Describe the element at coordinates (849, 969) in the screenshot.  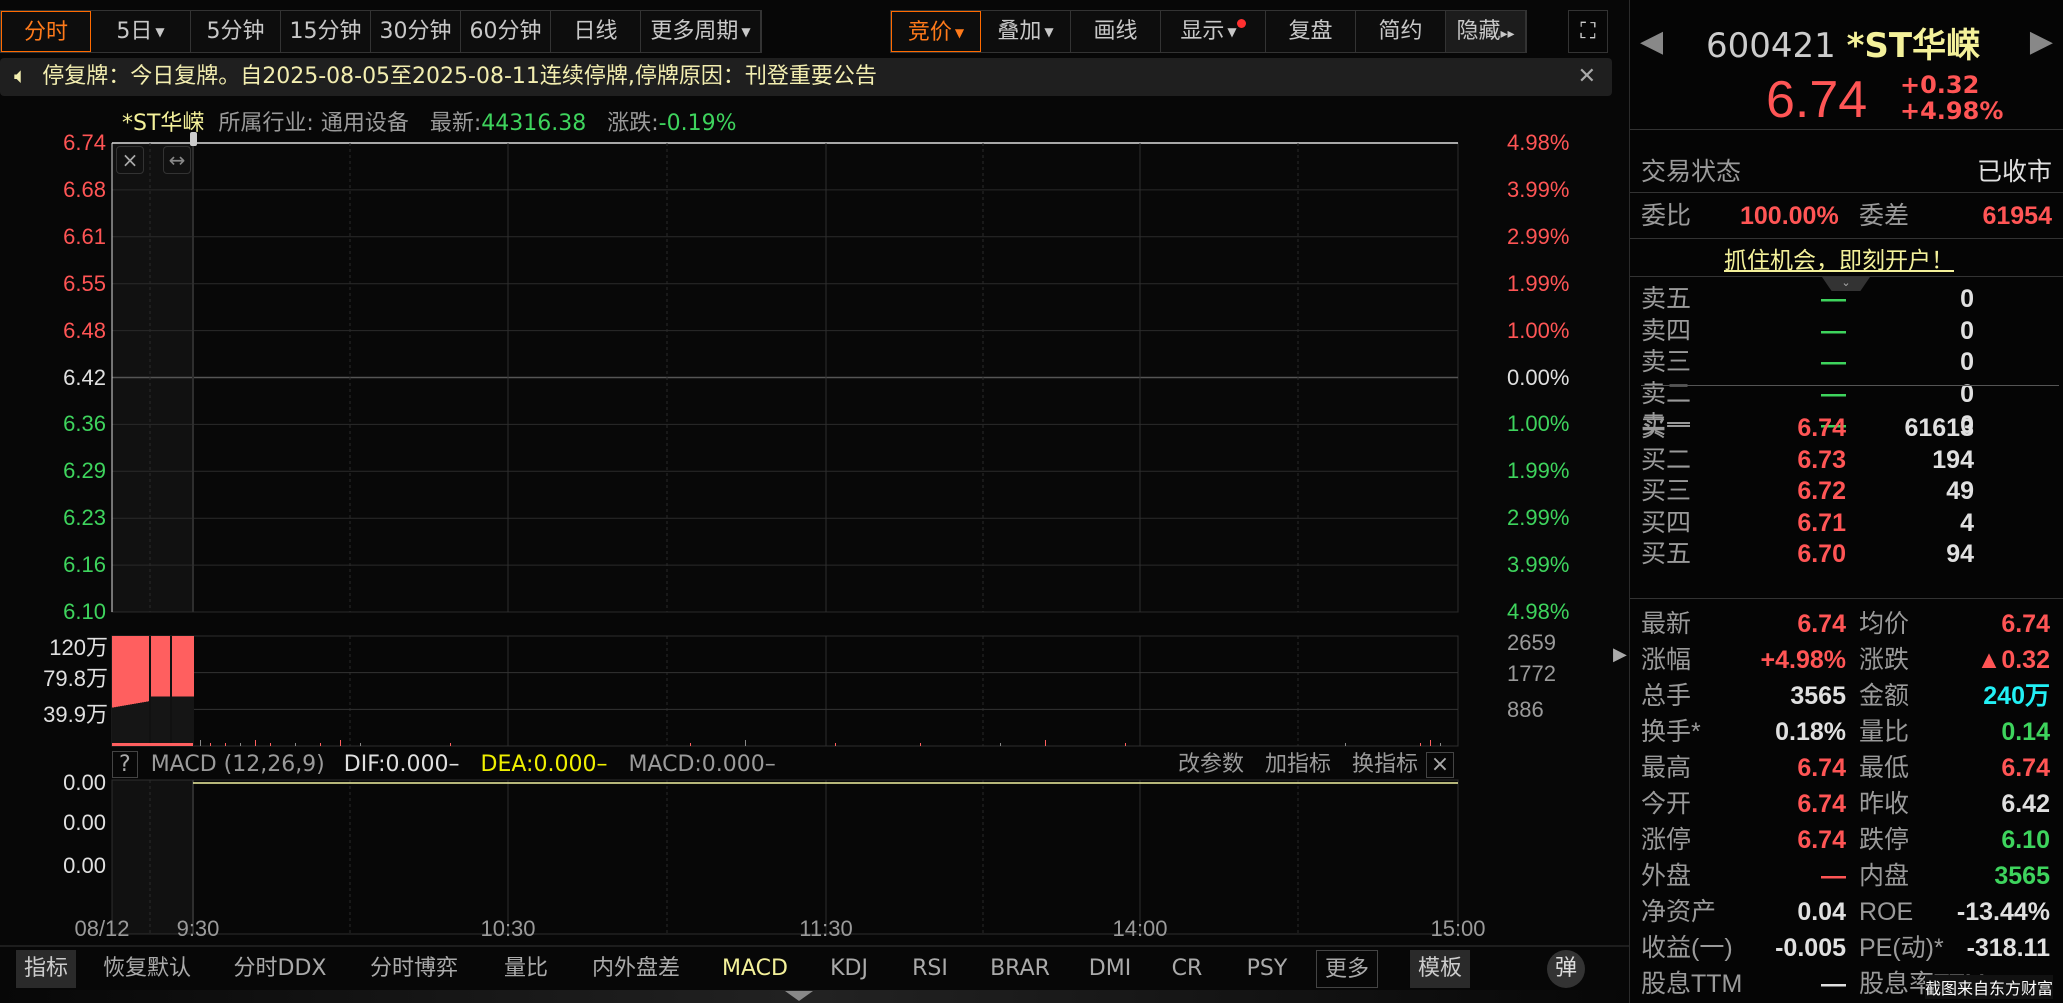
I see `indicator-tab-7: KDJ` at that location.